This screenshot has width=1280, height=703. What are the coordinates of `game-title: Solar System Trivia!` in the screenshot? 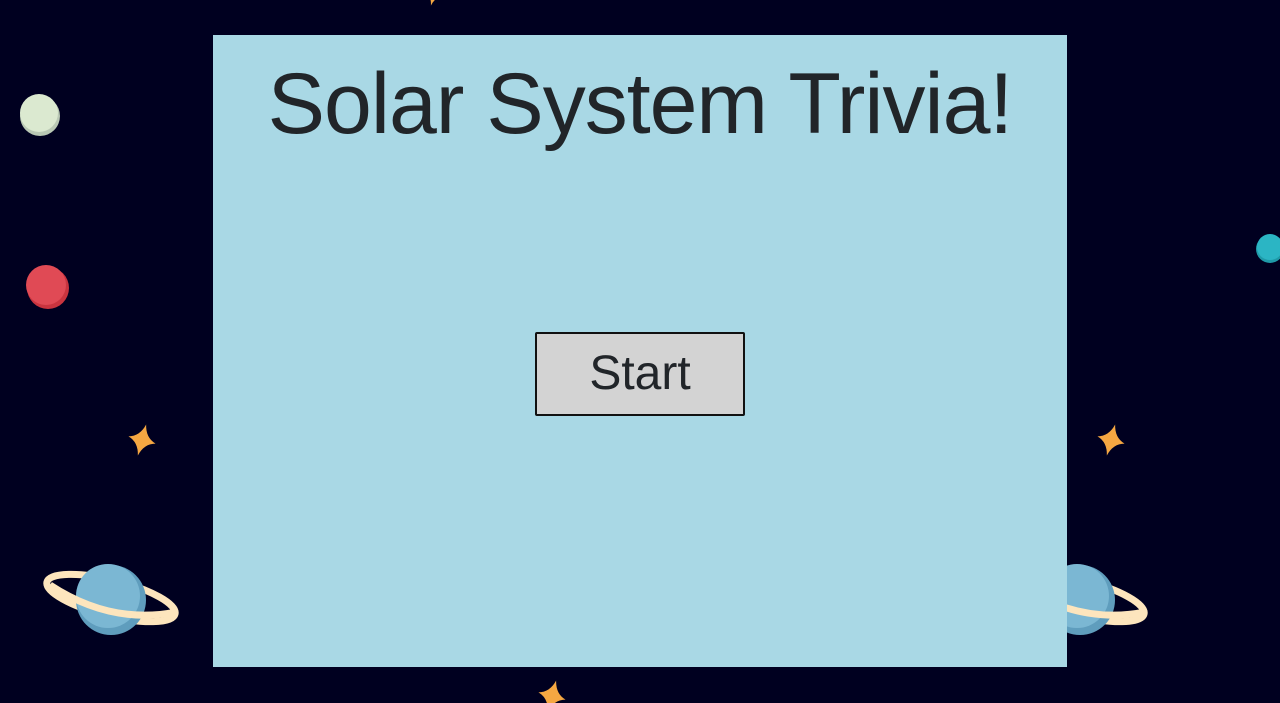 It's located at (640, 104).